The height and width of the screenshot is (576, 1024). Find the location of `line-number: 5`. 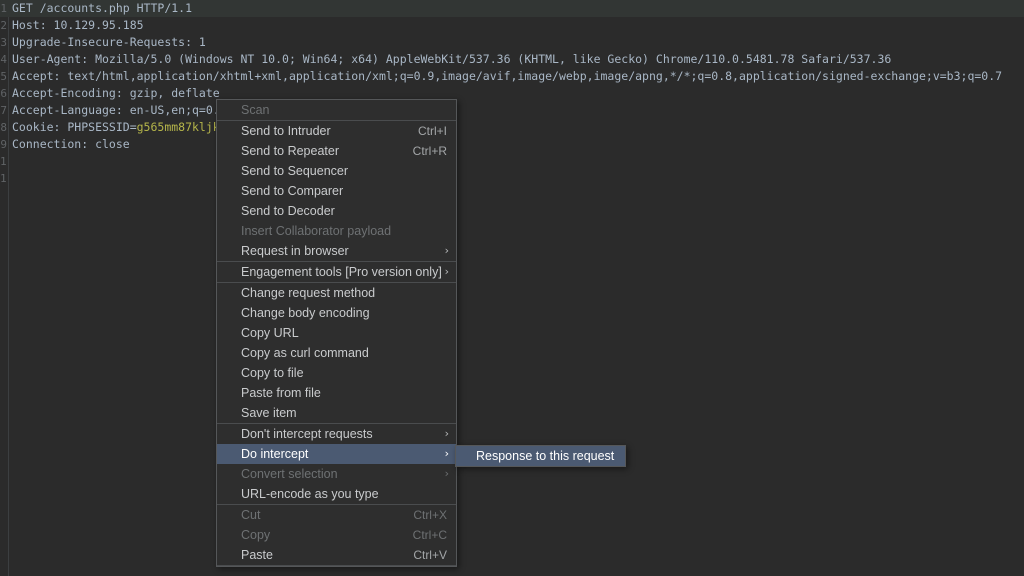

line-number: 5 is located at coordinates (3, 76).